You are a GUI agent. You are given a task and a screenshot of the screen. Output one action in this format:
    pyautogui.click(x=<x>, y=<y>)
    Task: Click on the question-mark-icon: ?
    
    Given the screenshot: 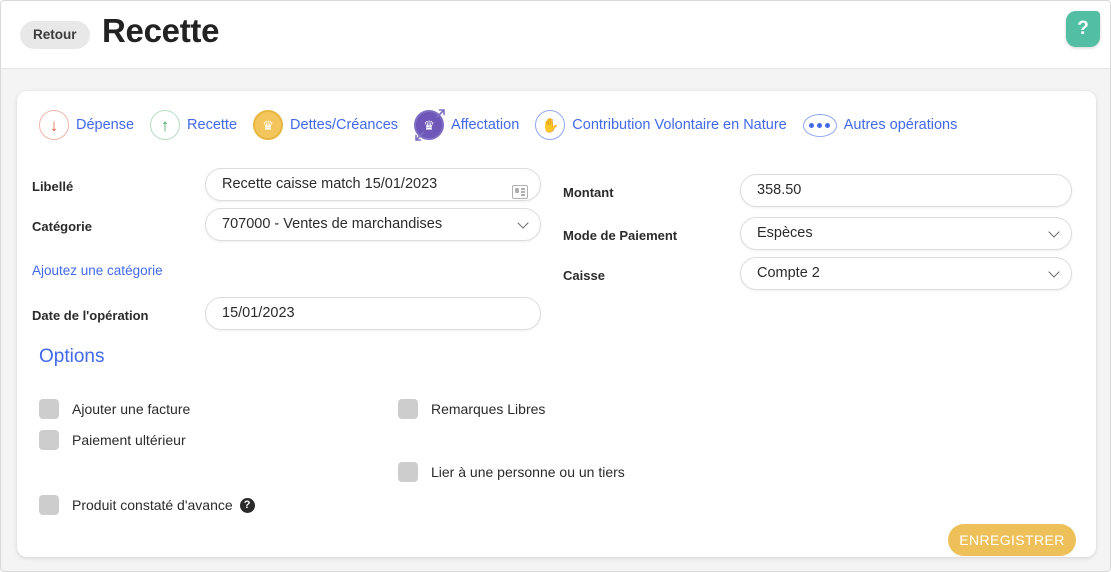 What is the action you would take?
    pyautogui.click(x=1083, y=28)
    